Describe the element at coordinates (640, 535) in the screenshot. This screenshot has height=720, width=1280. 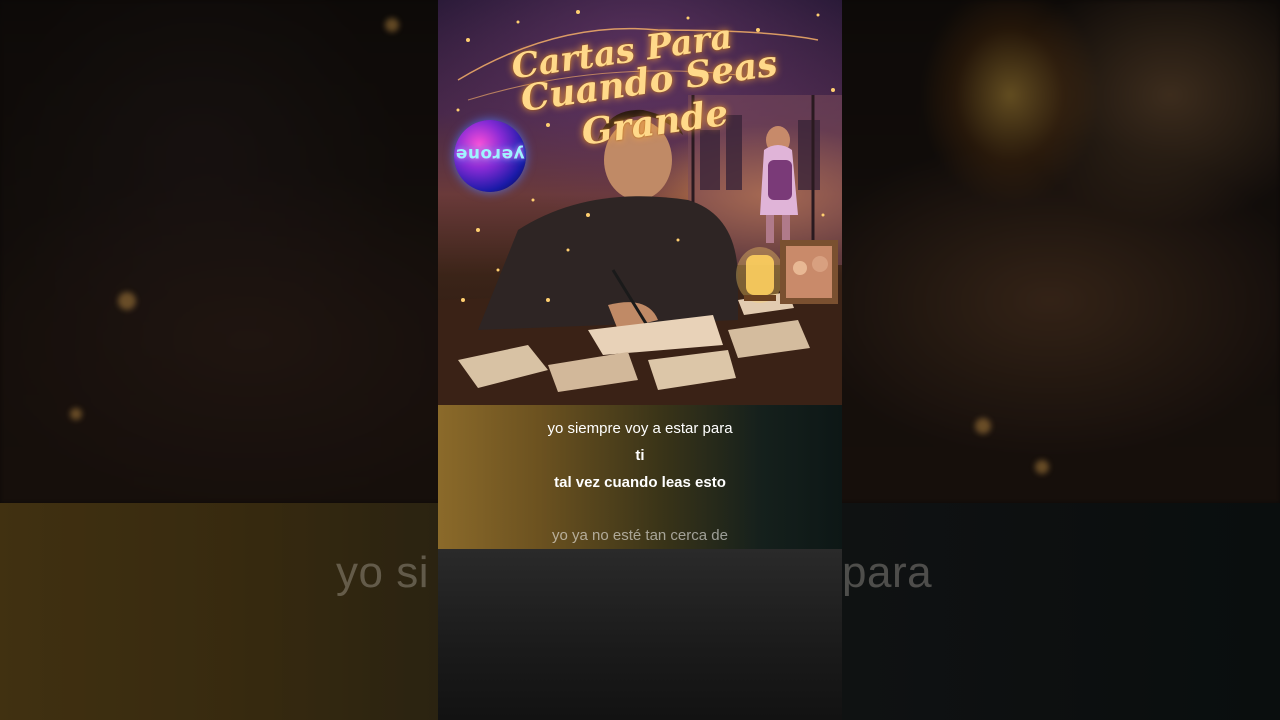
I see `lyric-line-next: yo ya no esté tan cerca de` at that location.